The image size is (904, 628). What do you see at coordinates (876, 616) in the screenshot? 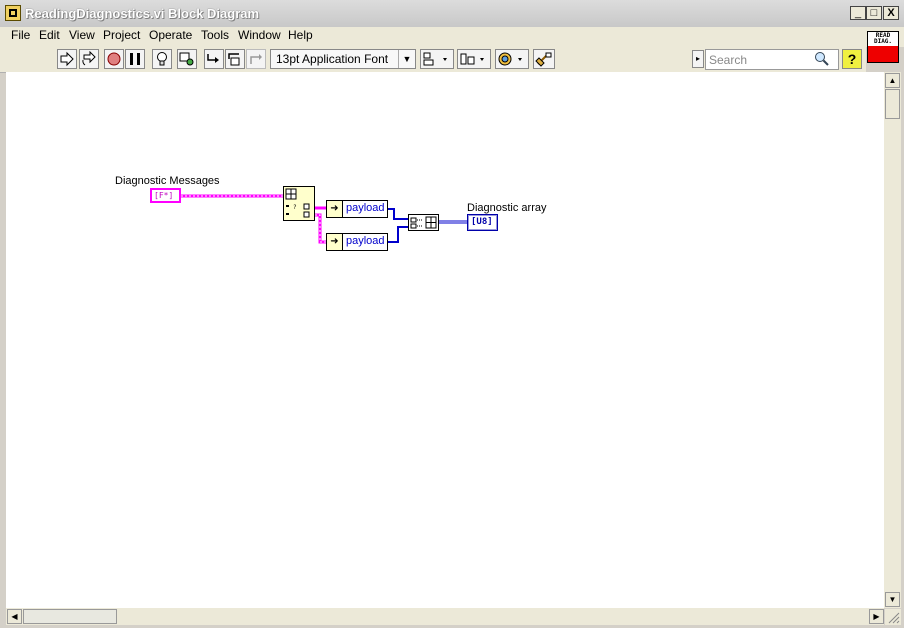
I see `scroll-right-arrow-icon: ▶` at bounding box center [876, 616].